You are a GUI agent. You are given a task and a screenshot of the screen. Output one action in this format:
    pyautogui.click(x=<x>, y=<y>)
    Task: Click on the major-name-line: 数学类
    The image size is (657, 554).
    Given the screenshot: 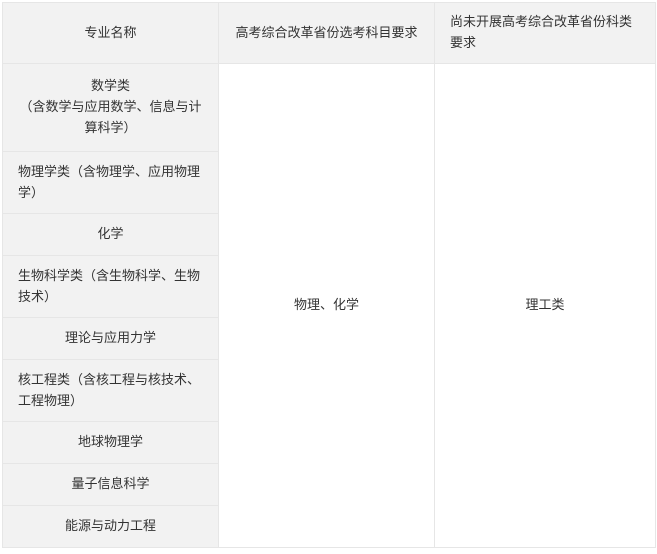 What is the action you would take?
    pyautogui.click(x=110, y=86)
    